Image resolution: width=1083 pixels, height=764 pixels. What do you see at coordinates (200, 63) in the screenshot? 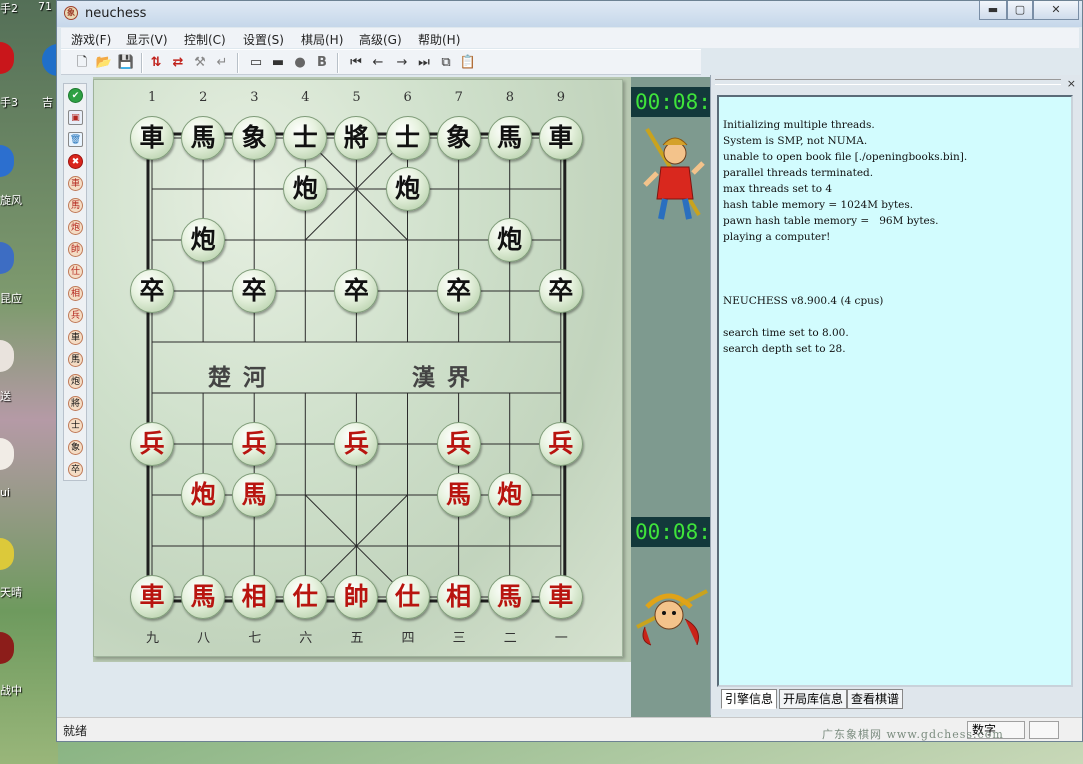
I see `hint-icon: ⚒` at bounding box center [200, 63].